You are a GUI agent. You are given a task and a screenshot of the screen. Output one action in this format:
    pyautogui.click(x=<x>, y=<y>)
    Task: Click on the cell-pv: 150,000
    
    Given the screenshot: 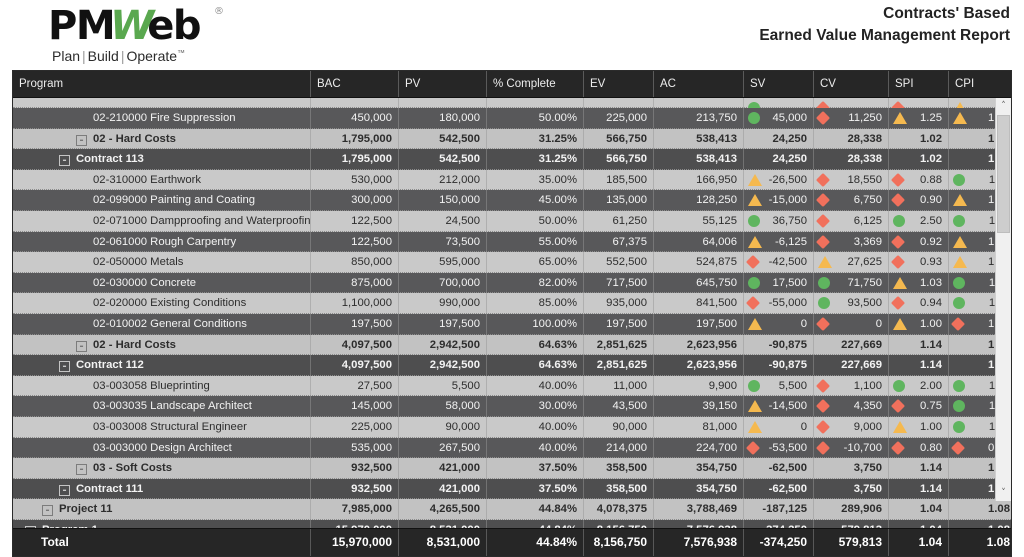 What is the action you would take?
    pyautogui.click(x=442, y=200)
    